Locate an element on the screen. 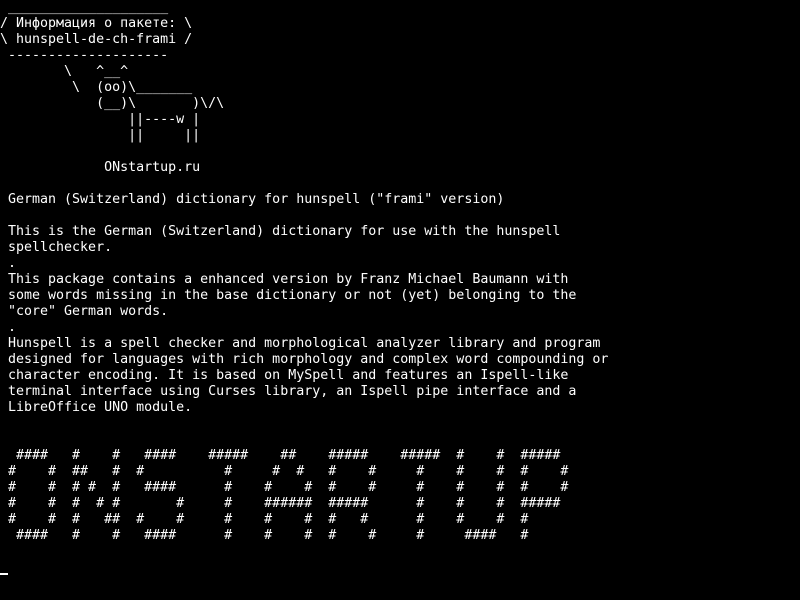  description-line: spellchecker. is located at coordinates (56, 247).